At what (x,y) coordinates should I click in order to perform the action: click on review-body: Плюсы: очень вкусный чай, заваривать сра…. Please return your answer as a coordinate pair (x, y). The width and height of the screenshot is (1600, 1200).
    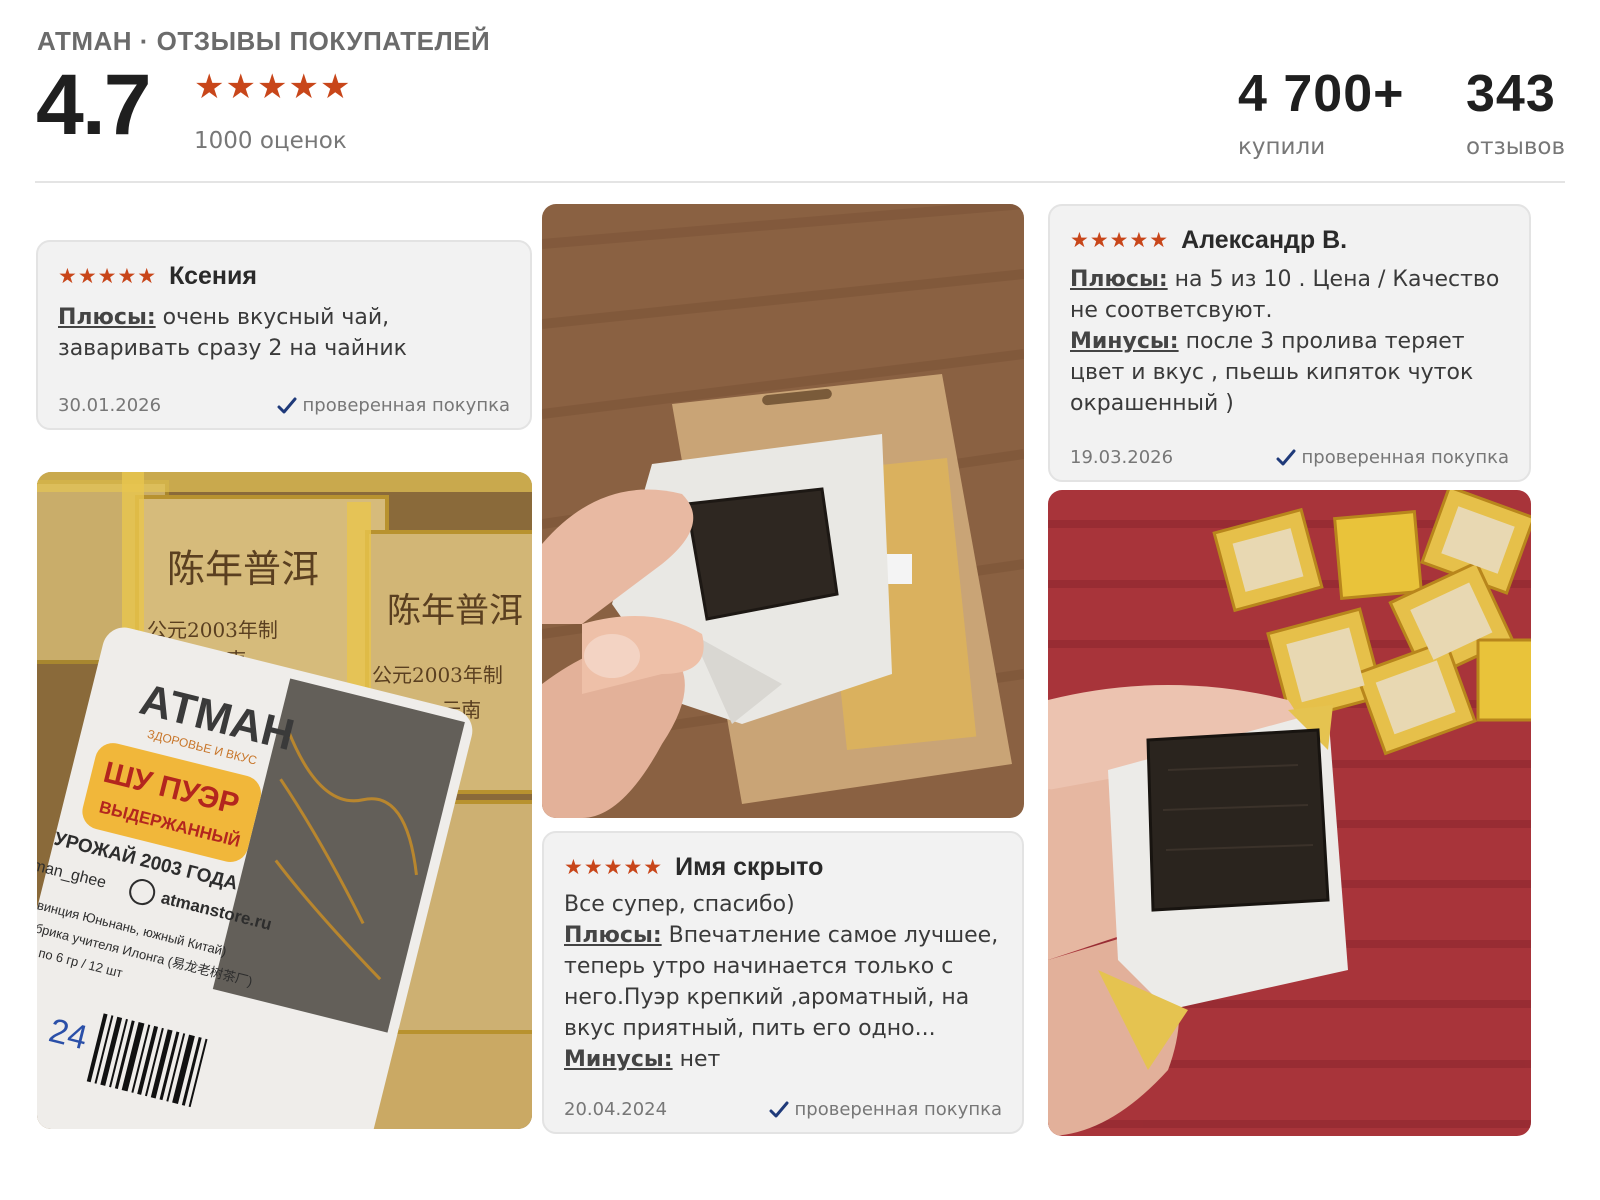
    Looking at the image, I should click on (285, 333).